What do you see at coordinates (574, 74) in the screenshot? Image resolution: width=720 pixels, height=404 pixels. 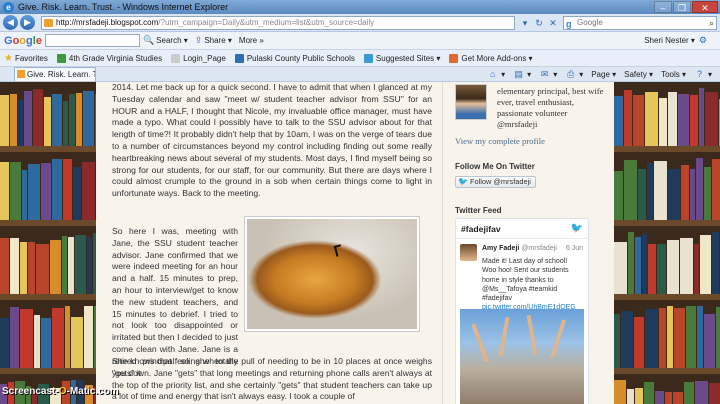 I see `print-button: ⎙ ▾` at bounding box center [574, 74].